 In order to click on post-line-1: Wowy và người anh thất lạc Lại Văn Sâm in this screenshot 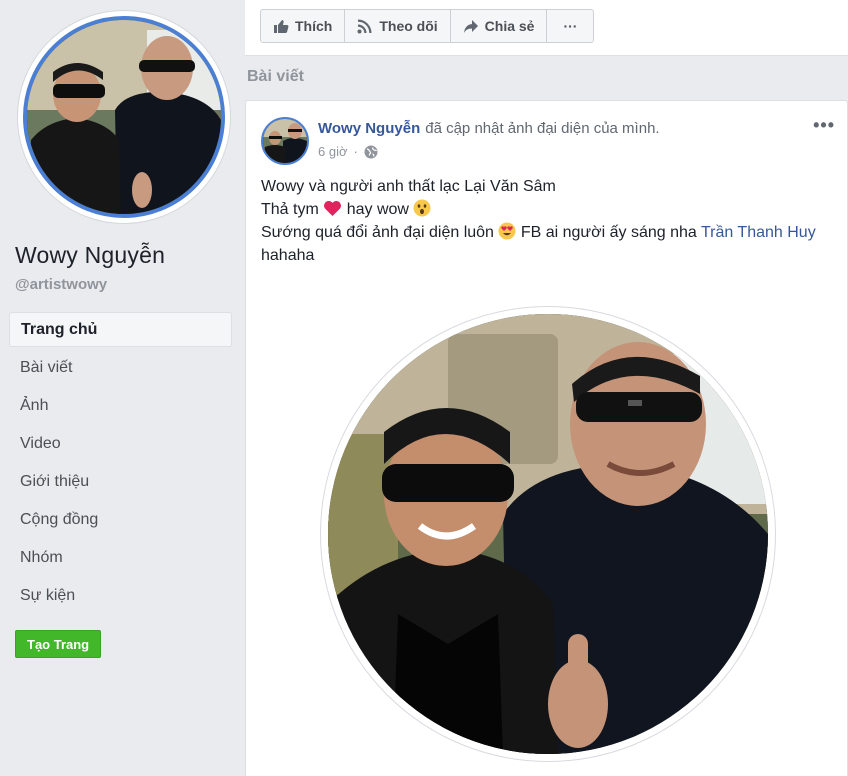, I will do `click(408, 186)`.